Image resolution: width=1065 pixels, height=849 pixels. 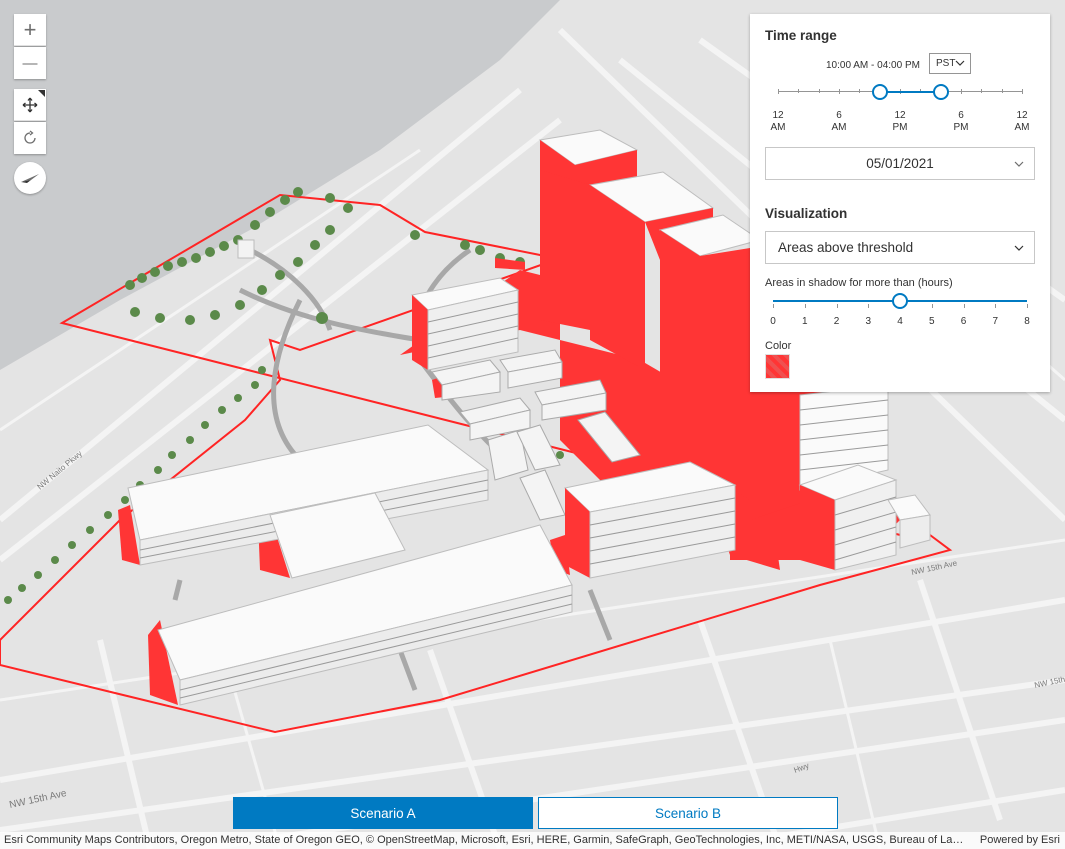 I want to click on scenario-b-label: Scenario B, so click(x=688, y=813).